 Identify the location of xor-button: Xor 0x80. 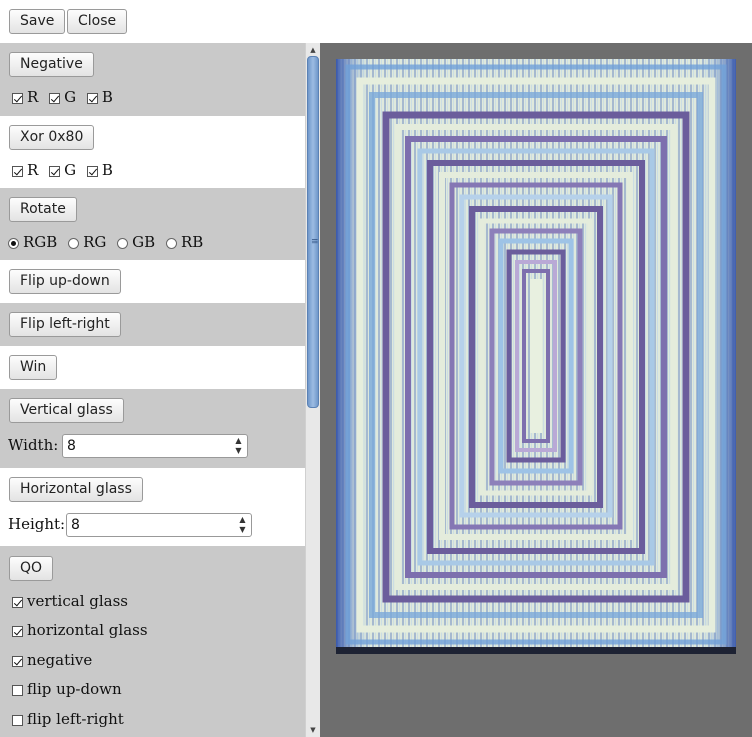
(52, 137).